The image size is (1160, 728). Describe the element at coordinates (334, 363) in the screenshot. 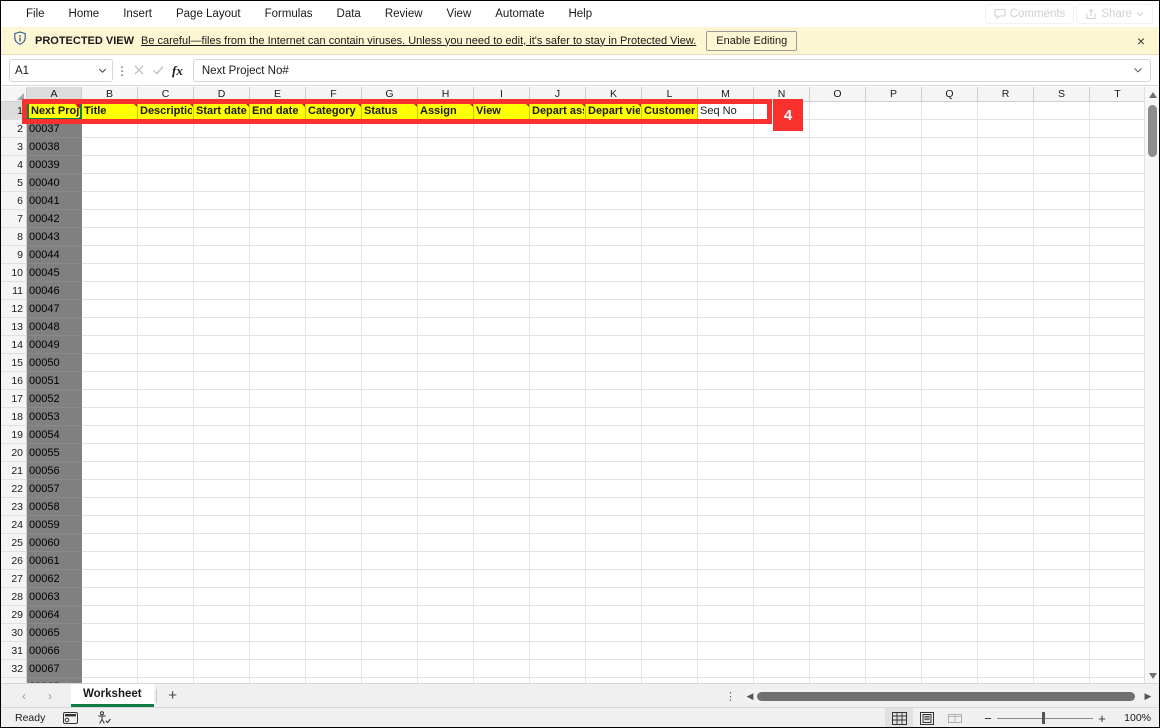

I see `cell-F15` at that location.